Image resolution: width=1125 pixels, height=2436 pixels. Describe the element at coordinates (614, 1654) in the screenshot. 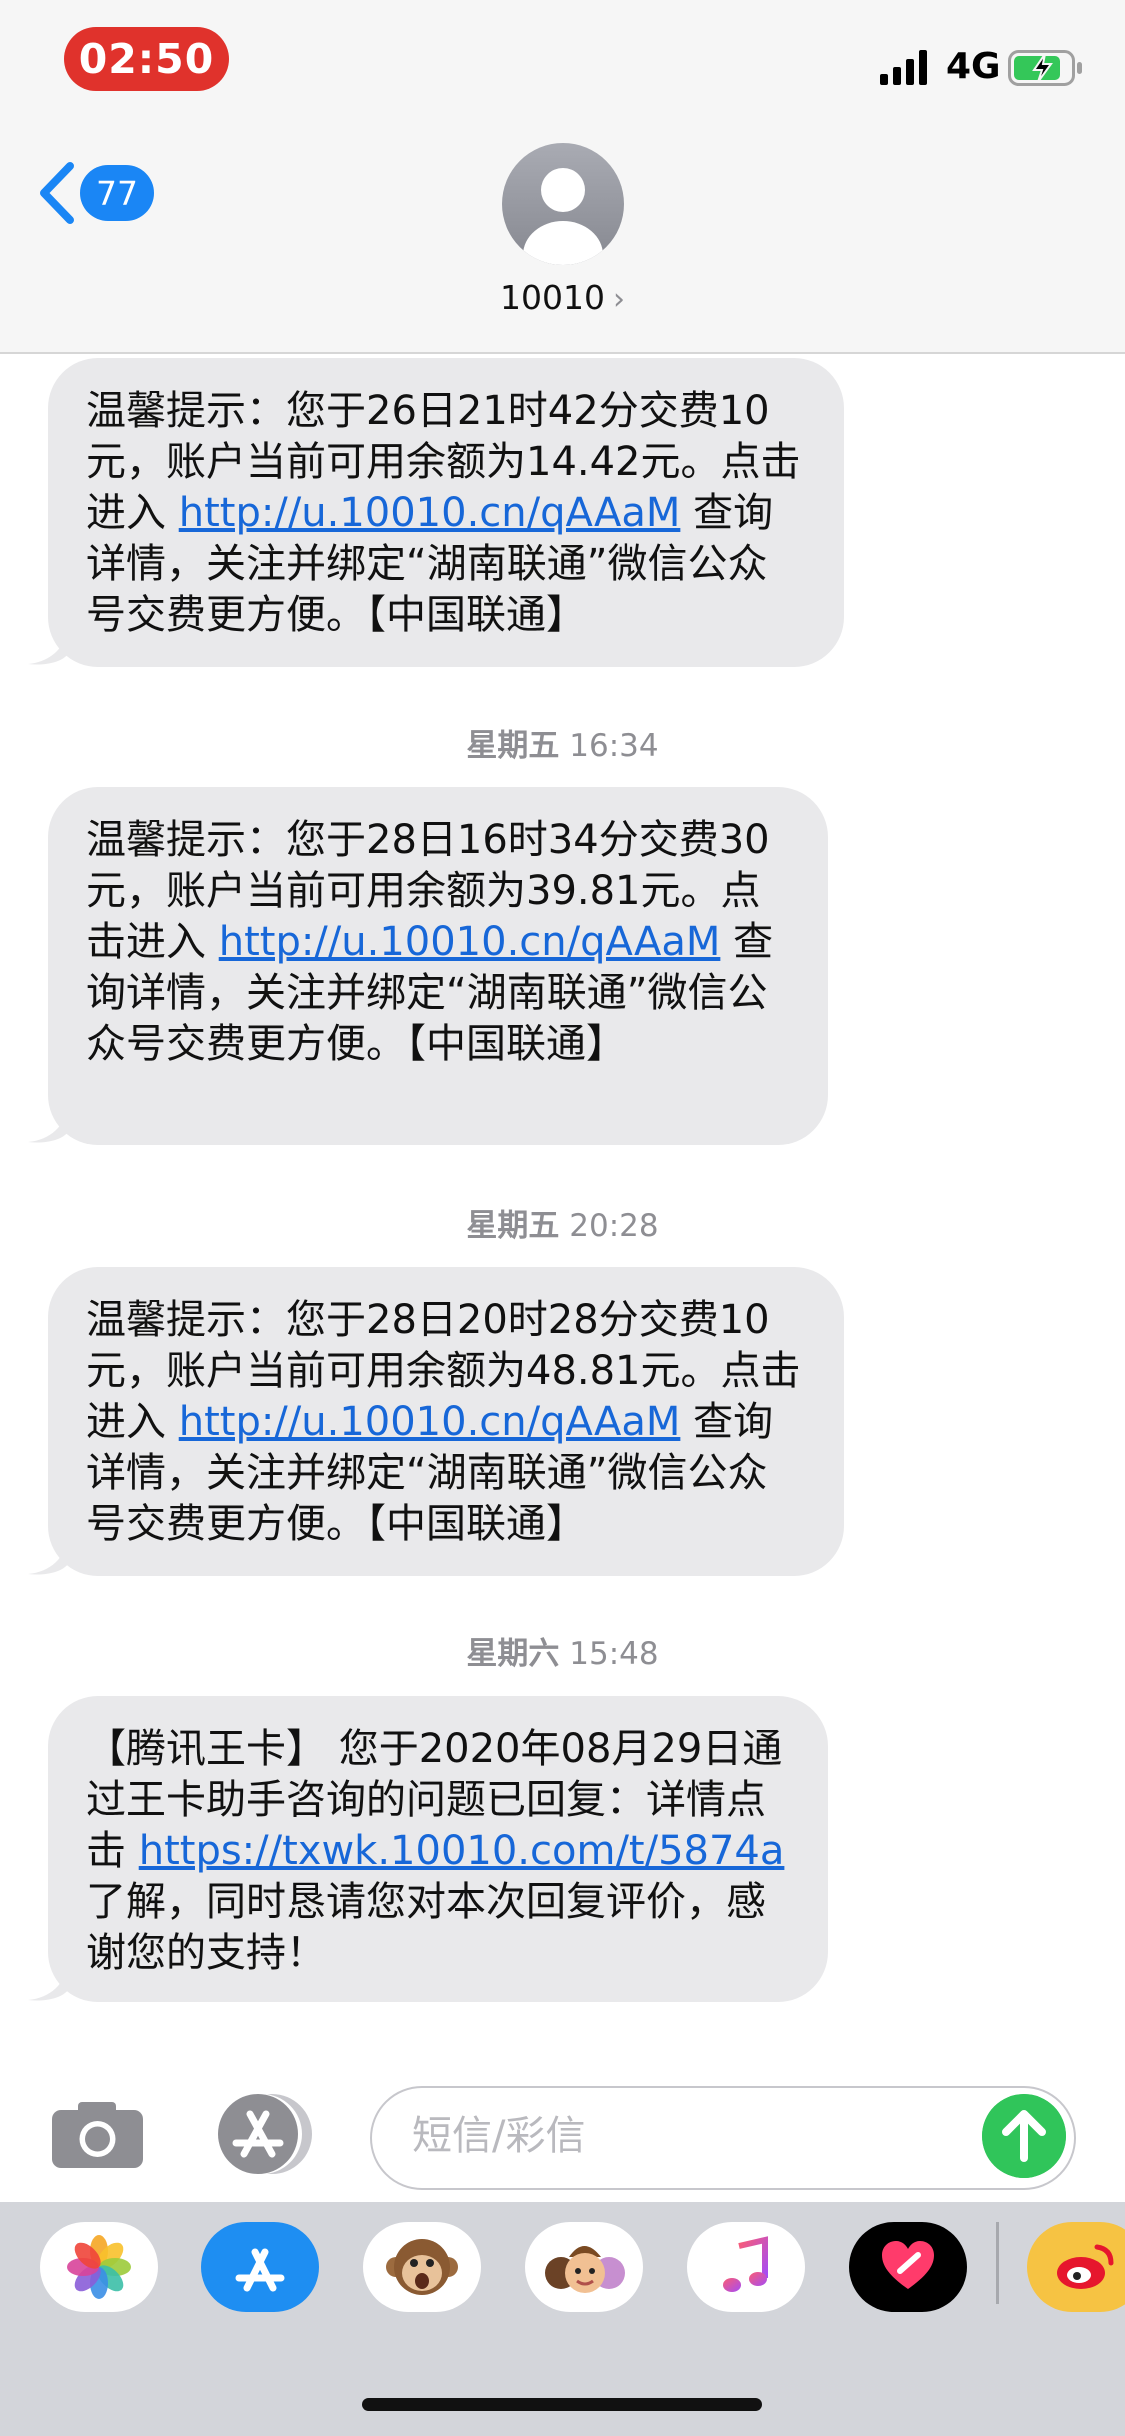

I see `timestamp-time: 15:48` at that location.